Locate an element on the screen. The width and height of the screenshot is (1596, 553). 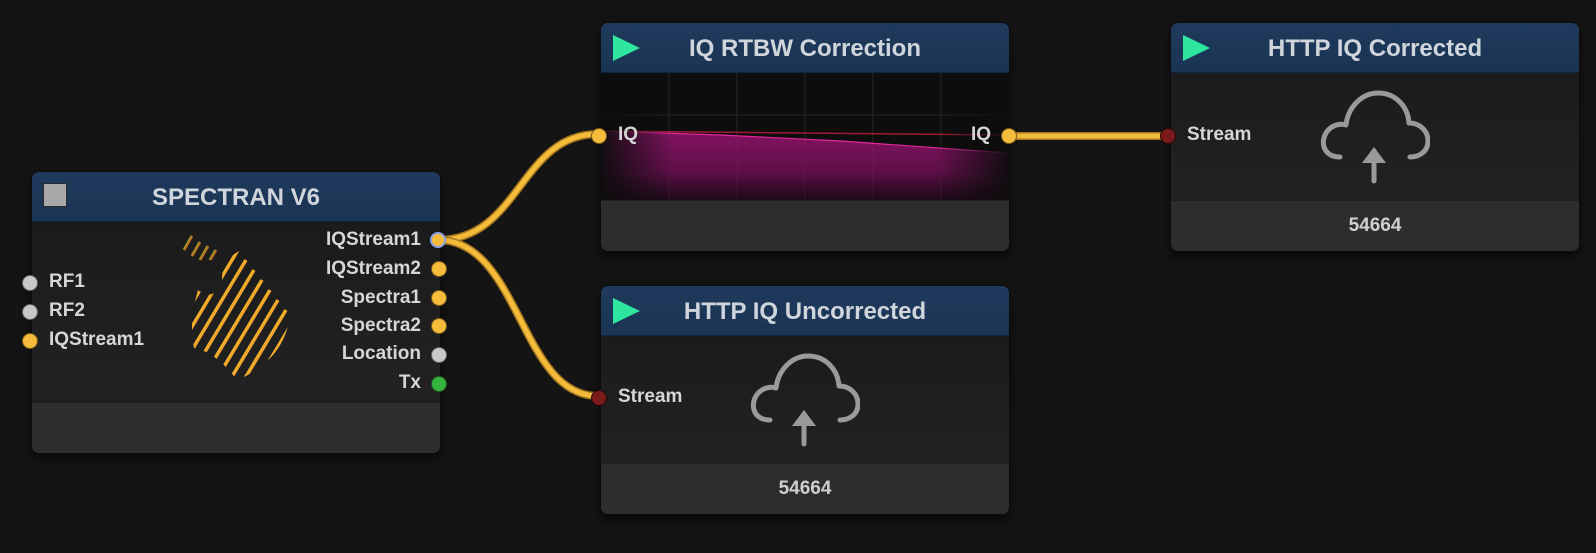
port-input-rtbw-iq is located at coordinates (599, 136).